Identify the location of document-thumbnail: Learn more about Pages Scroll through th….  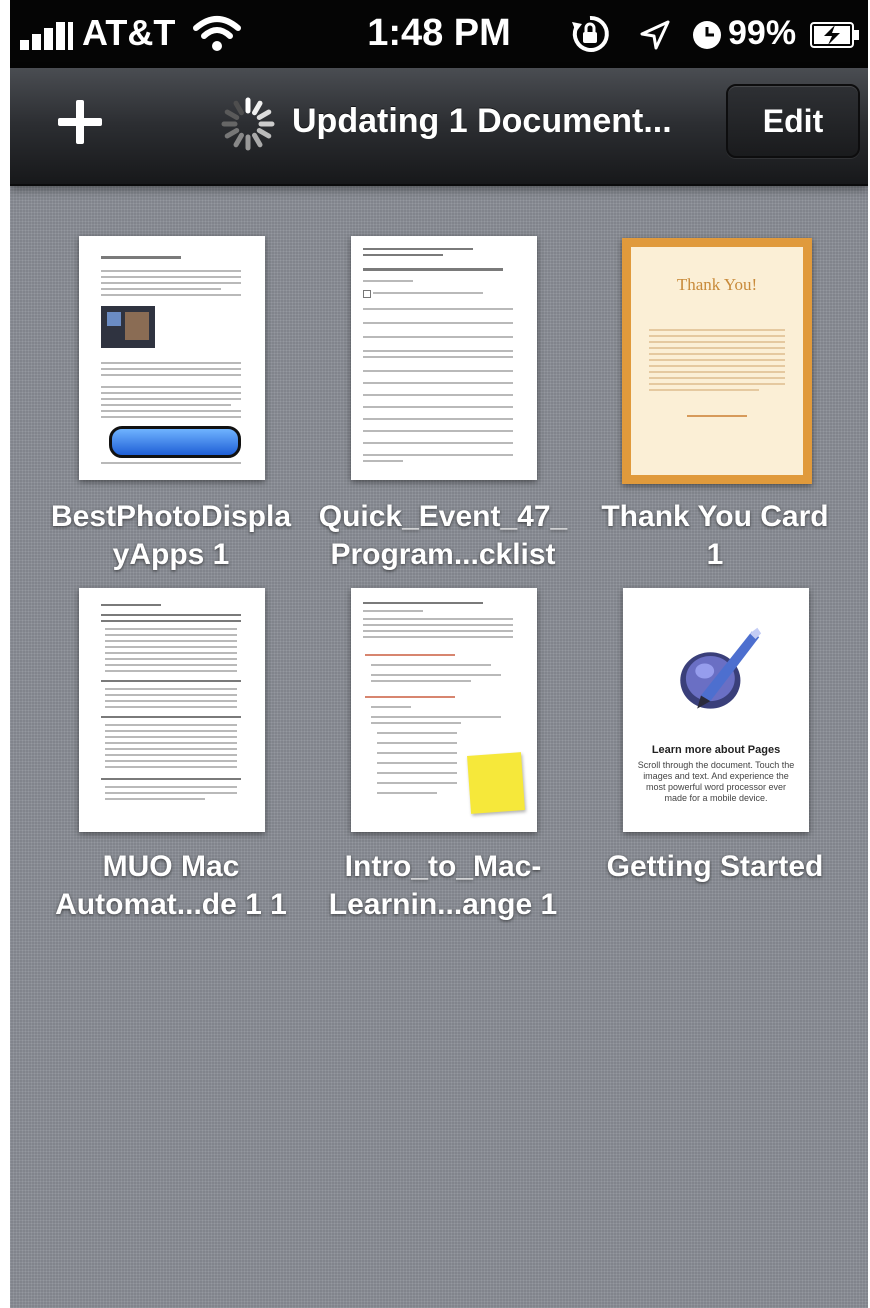
(716, 710).